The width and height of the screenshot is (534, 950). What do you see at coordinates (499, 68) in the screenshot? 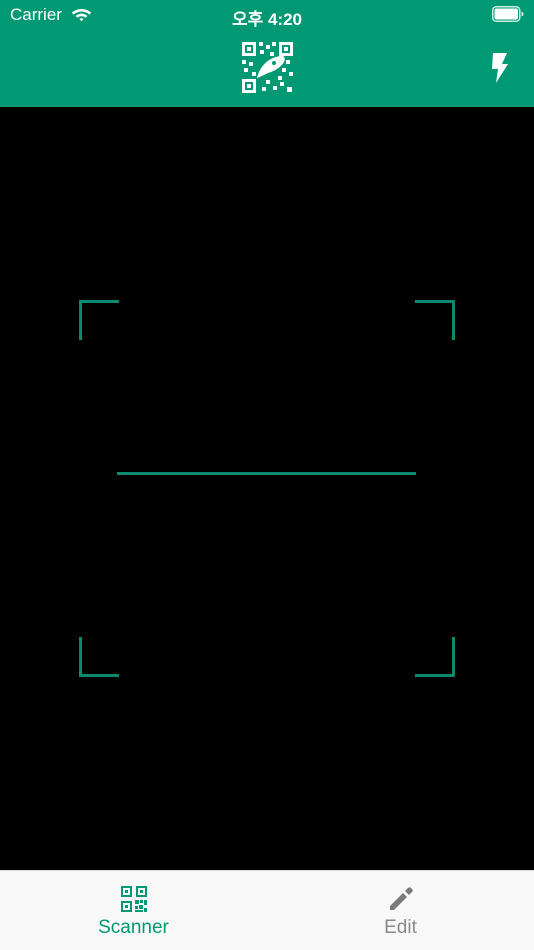
I see `flash-icon` at bounding box center [499, 68].